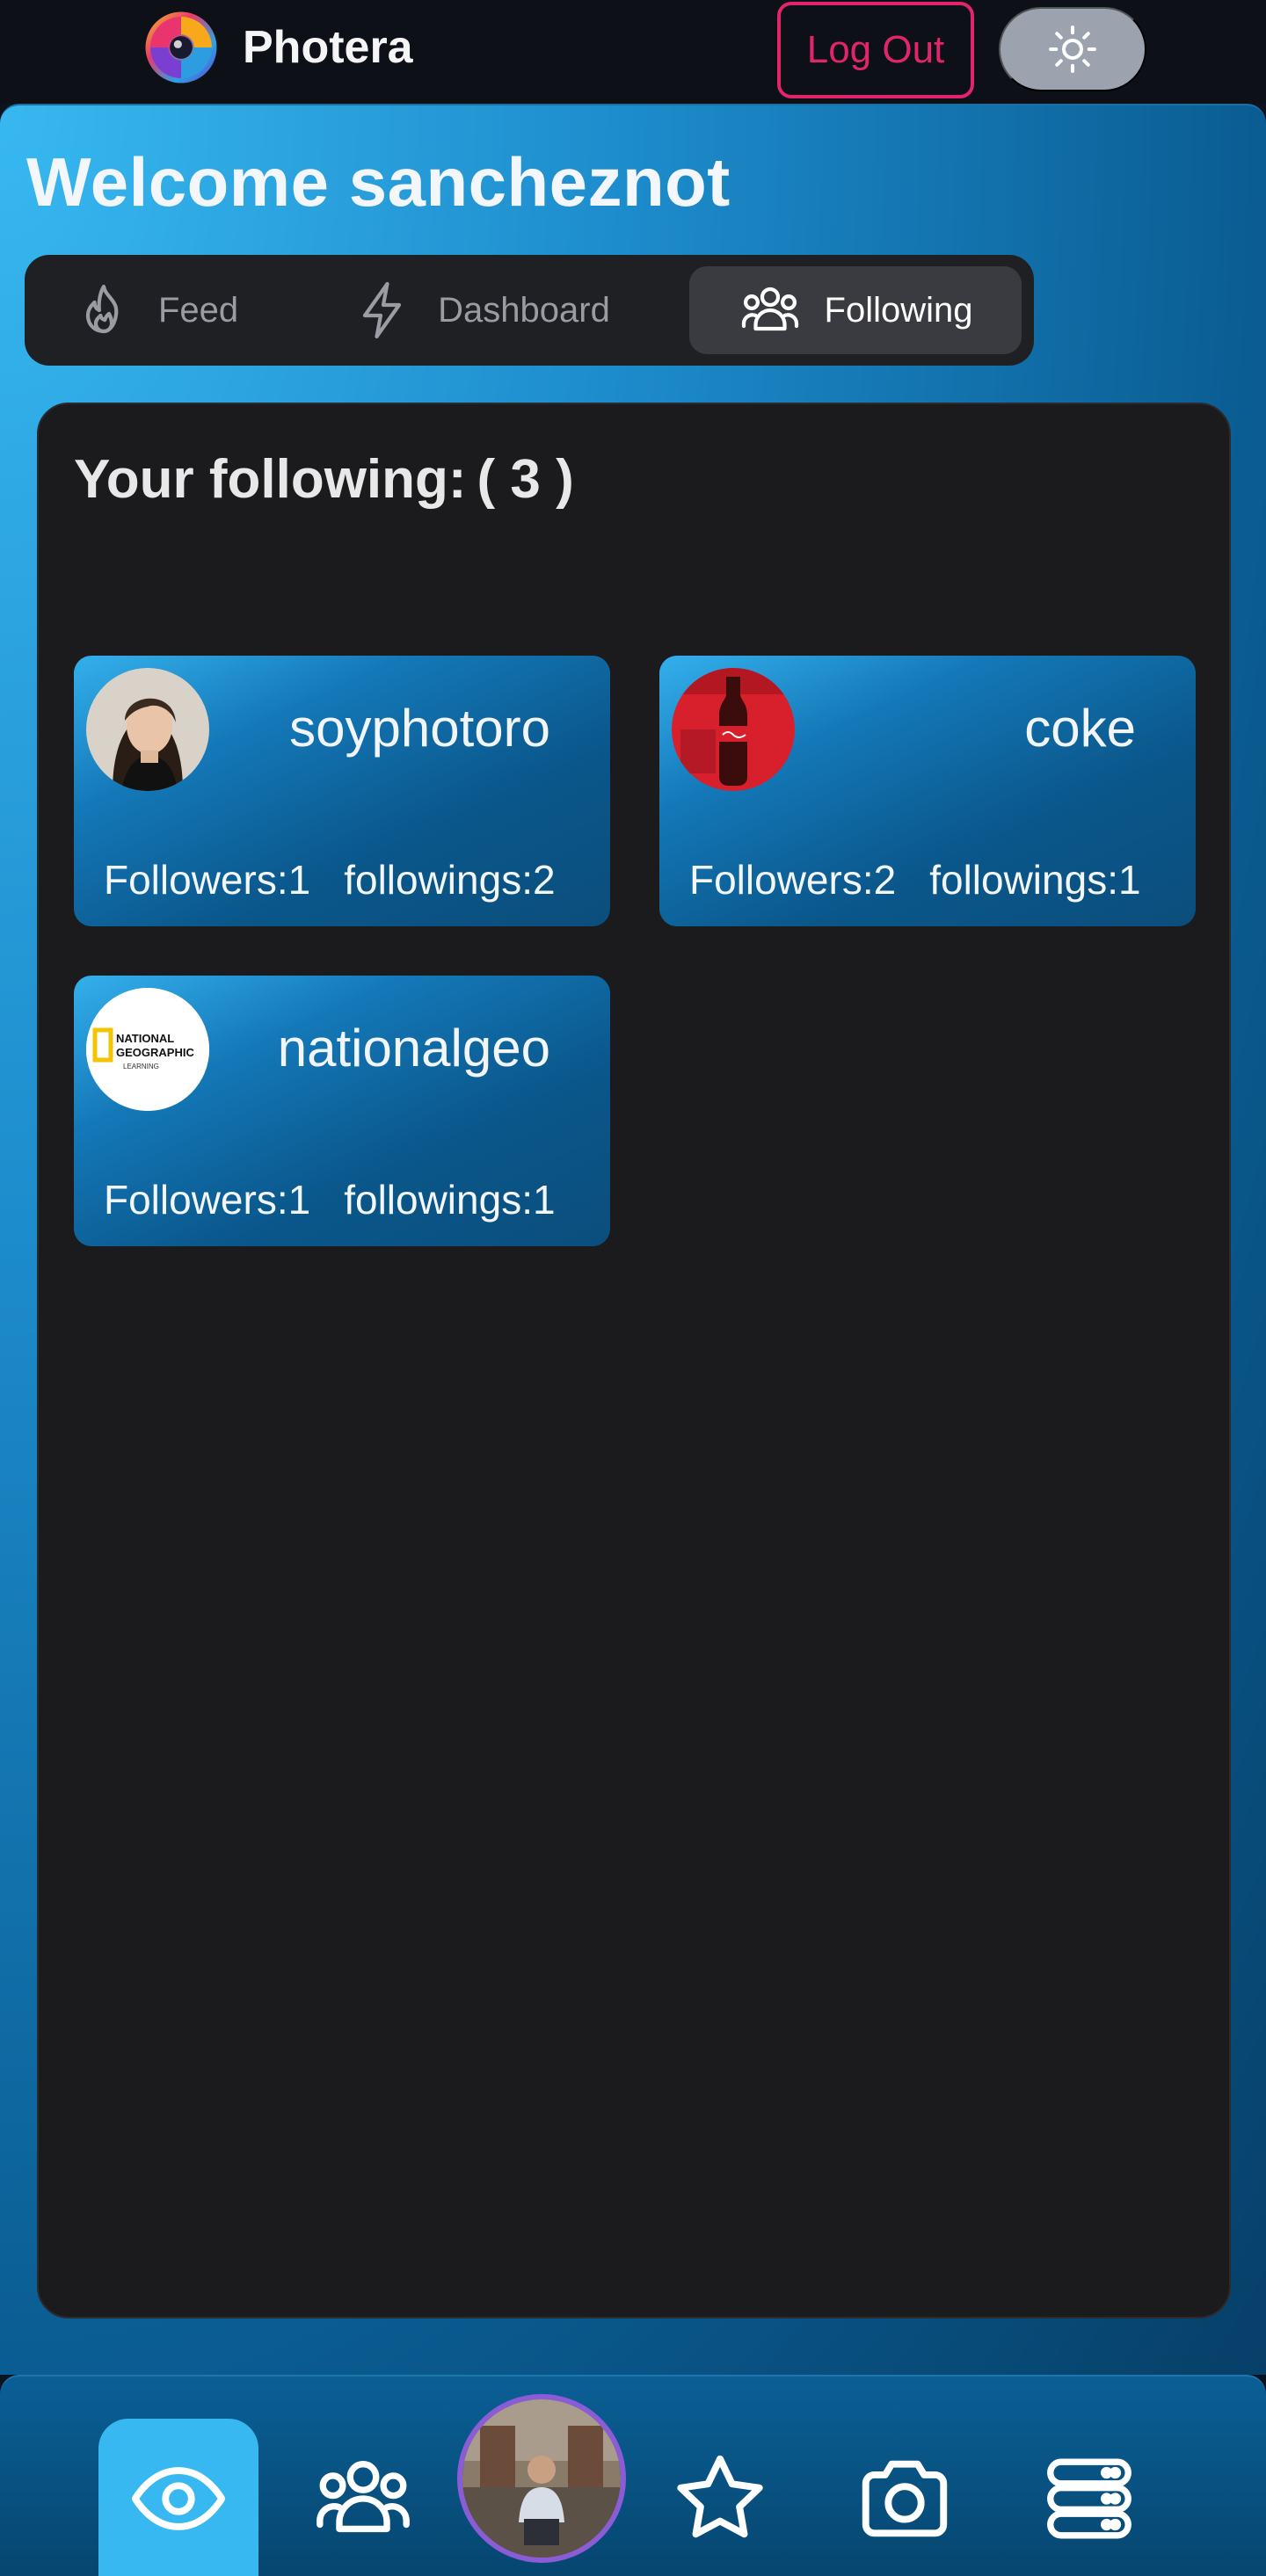  Describe the element at coordinates (102, 309) in the screenshot. I see `flame-icon` at that location.